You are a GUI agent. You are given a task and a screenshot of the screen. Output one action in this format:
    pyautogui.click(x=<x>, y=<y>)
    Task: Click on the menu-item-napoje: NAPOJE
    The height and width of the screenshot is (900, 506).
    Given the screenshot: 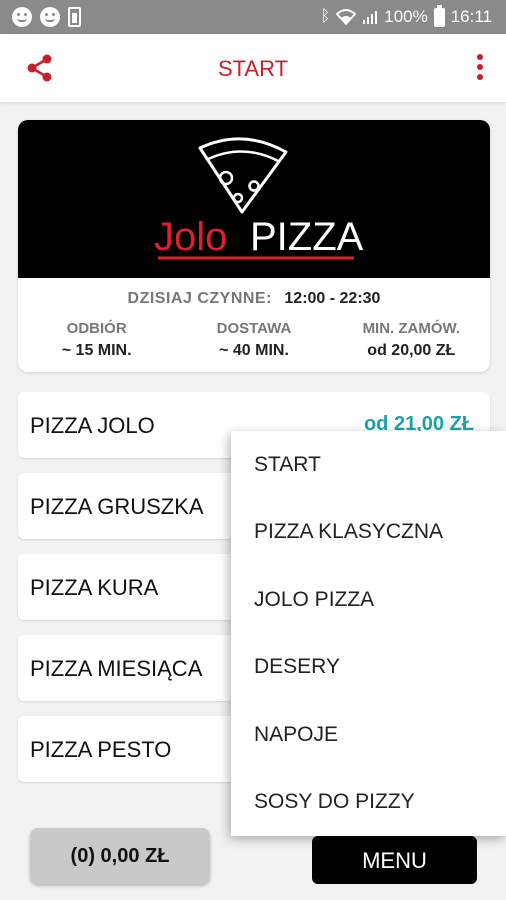 What is the action you would take?
    pyautogui.click(x=368, y=735)
    